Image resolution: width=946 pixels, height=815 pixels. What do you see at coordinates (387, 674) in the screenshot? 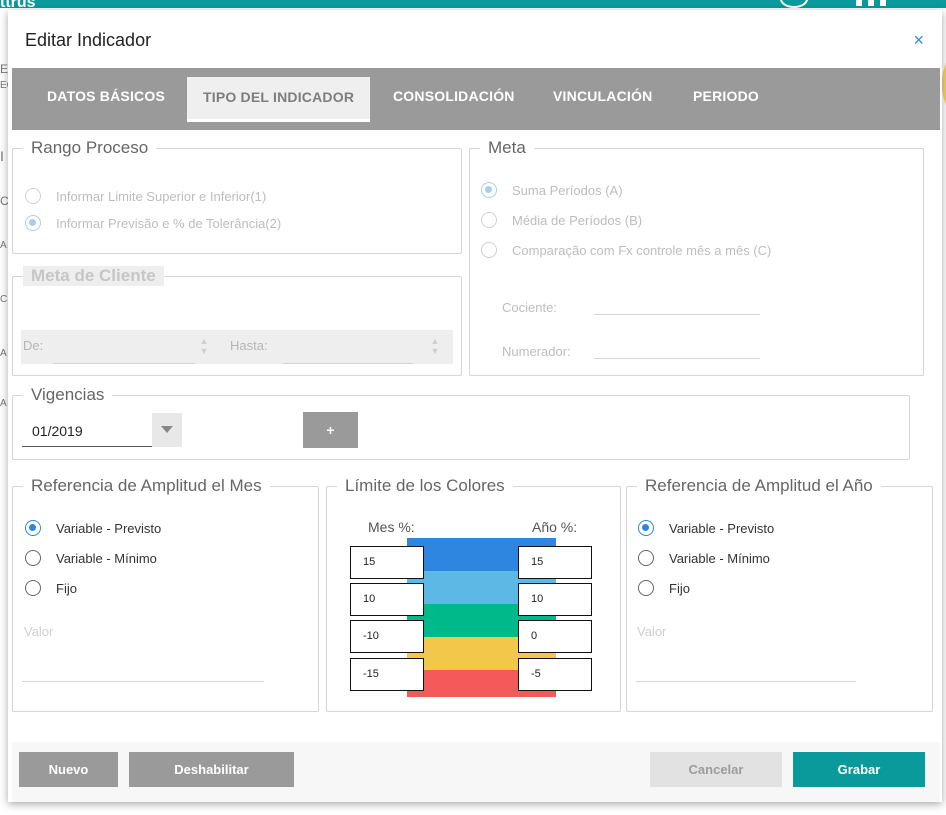
I see `mes-limit-input: -15` at bounding box center [387, 674].